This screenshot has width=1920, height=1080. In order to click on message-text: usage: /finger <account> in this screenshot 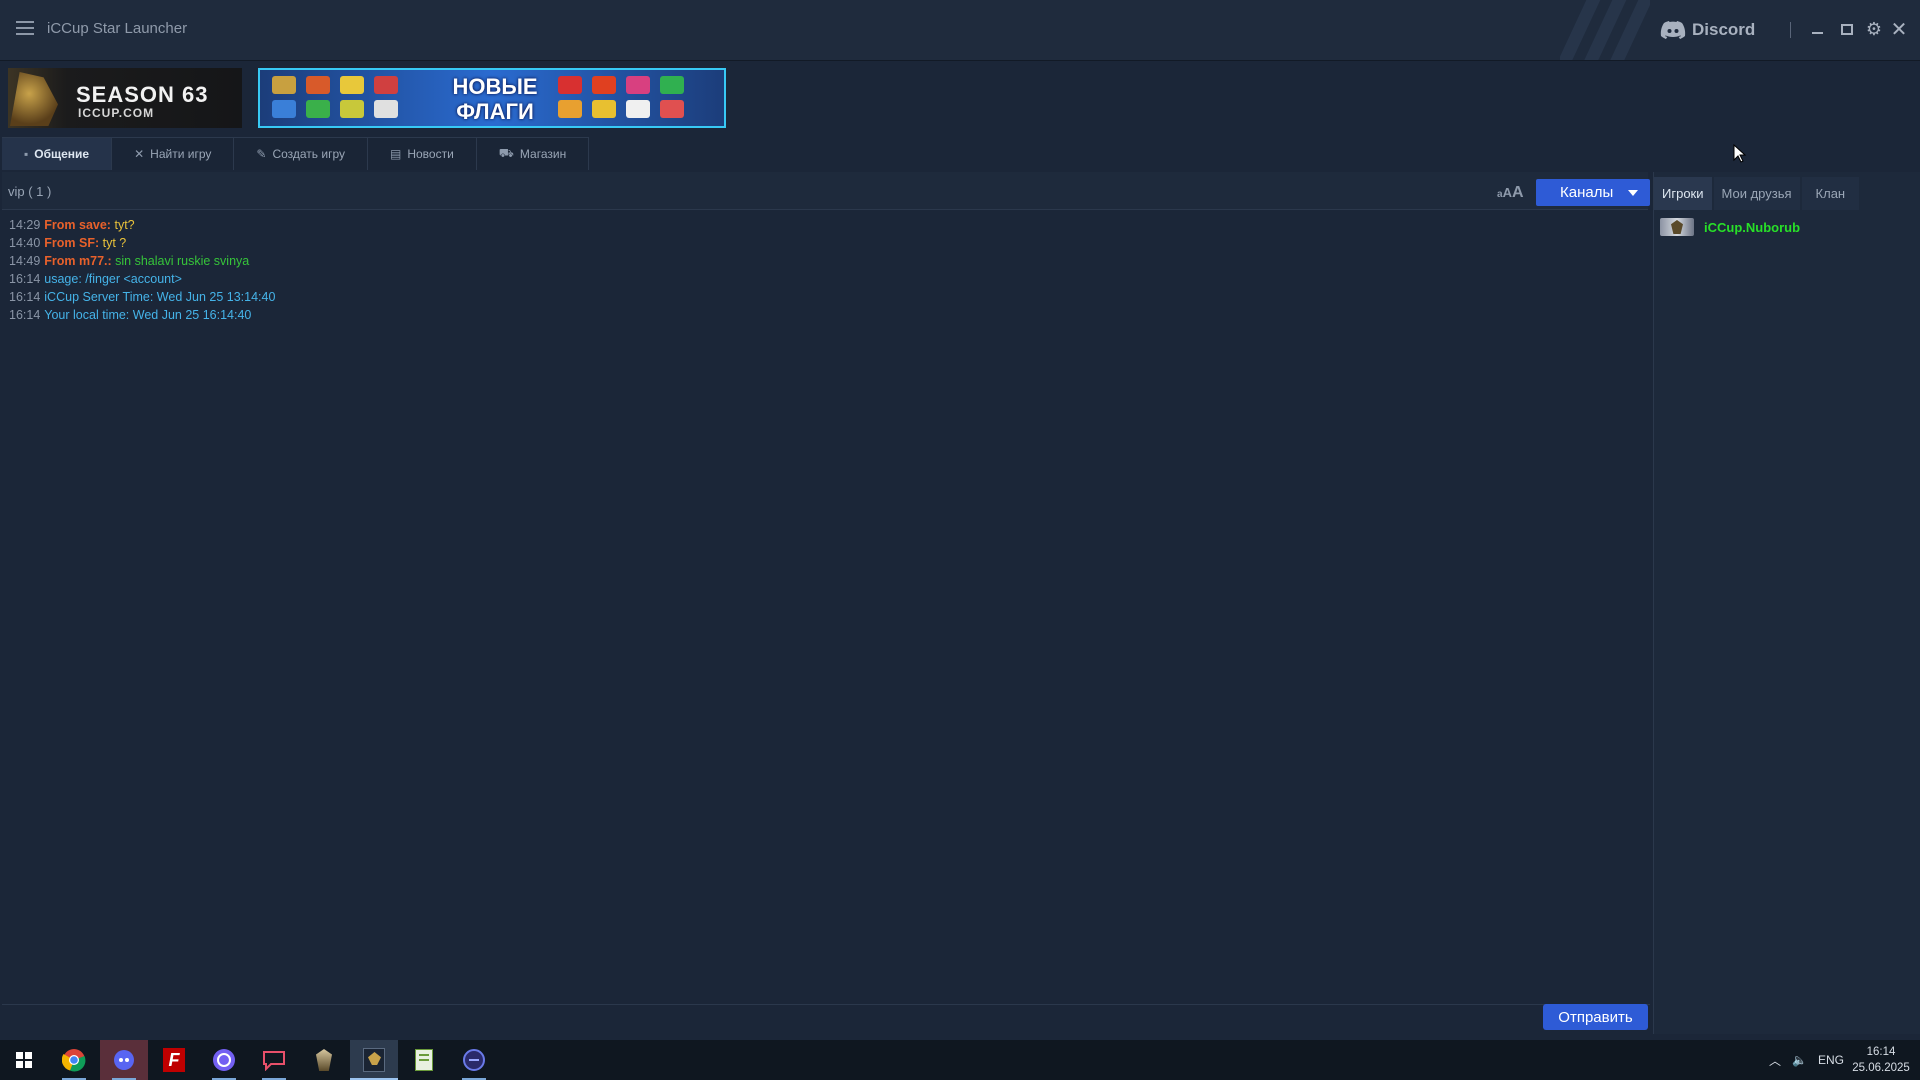, I will do `click(113, 279)`.